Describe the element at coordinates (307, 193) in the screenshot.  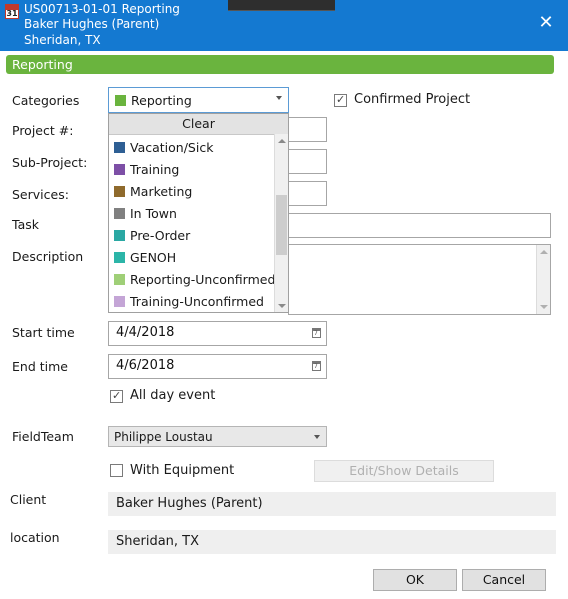
I see `services-input` at that location.